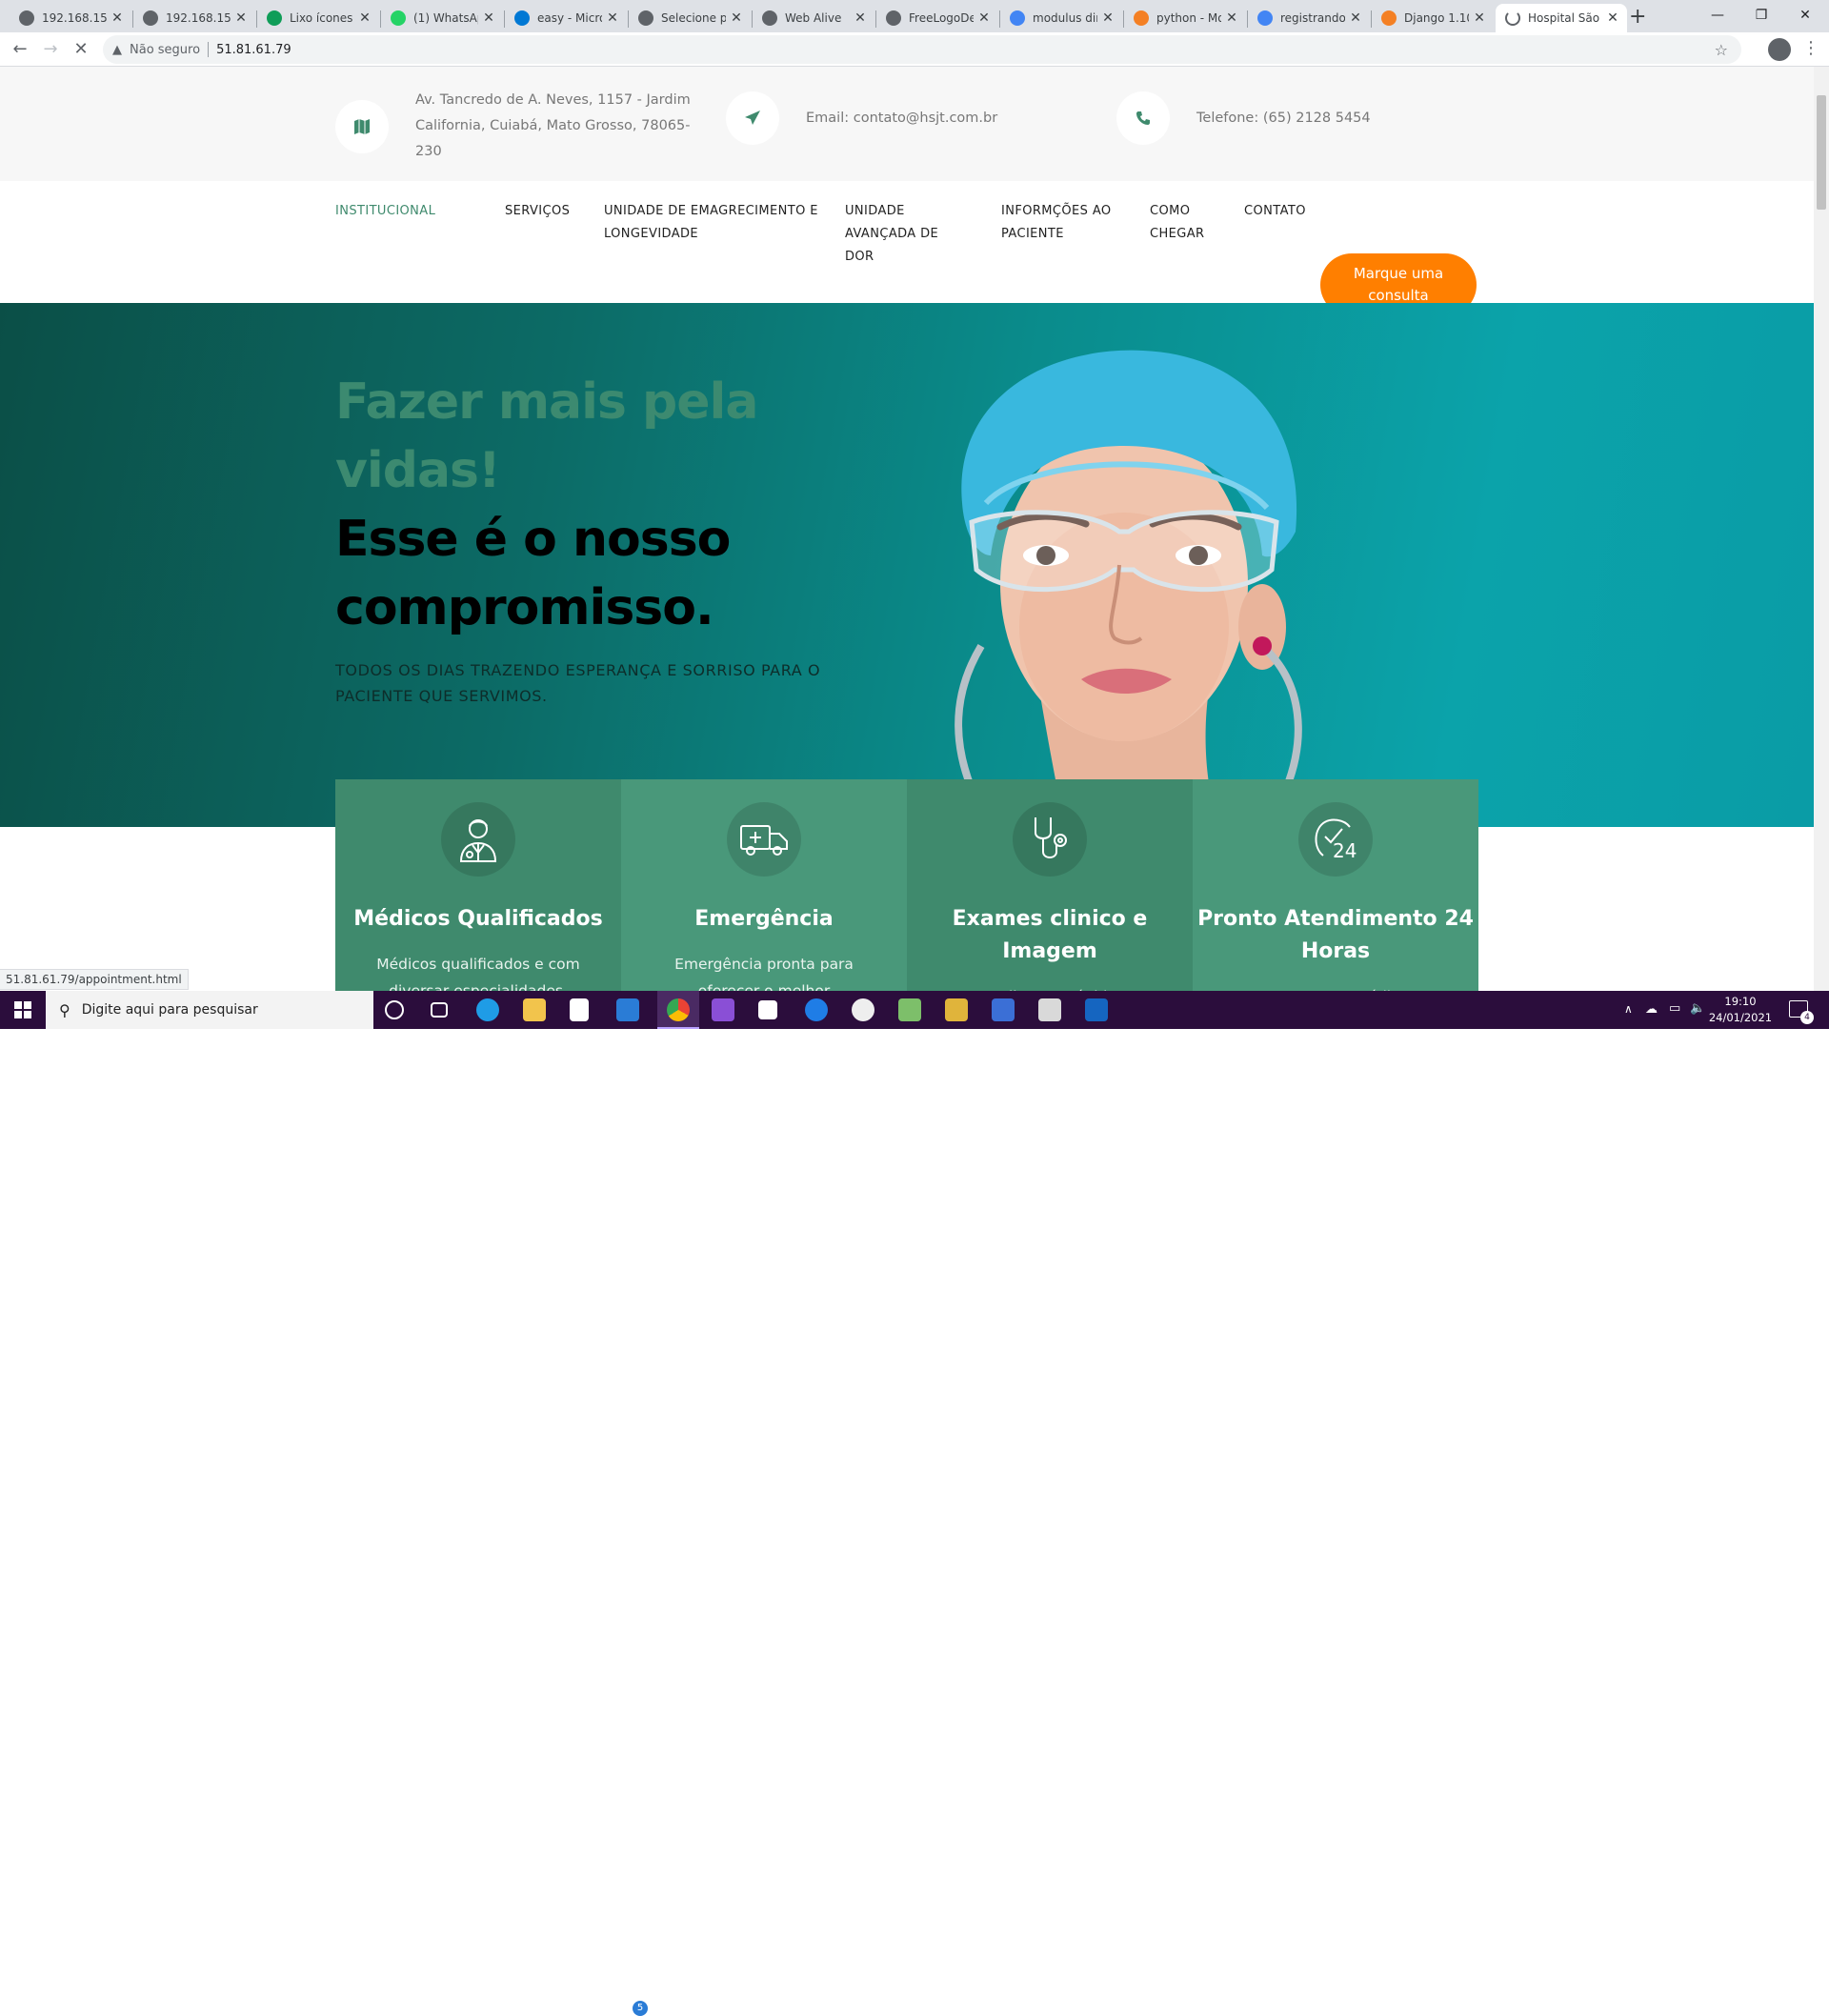 The height and width of the screenshot is (2016, 1829). What do you see at coordinates (393, 211) in the screenshot?
I see `nav-item-institucional: INSTITUCIONAL` at bounding box center [393, 211].